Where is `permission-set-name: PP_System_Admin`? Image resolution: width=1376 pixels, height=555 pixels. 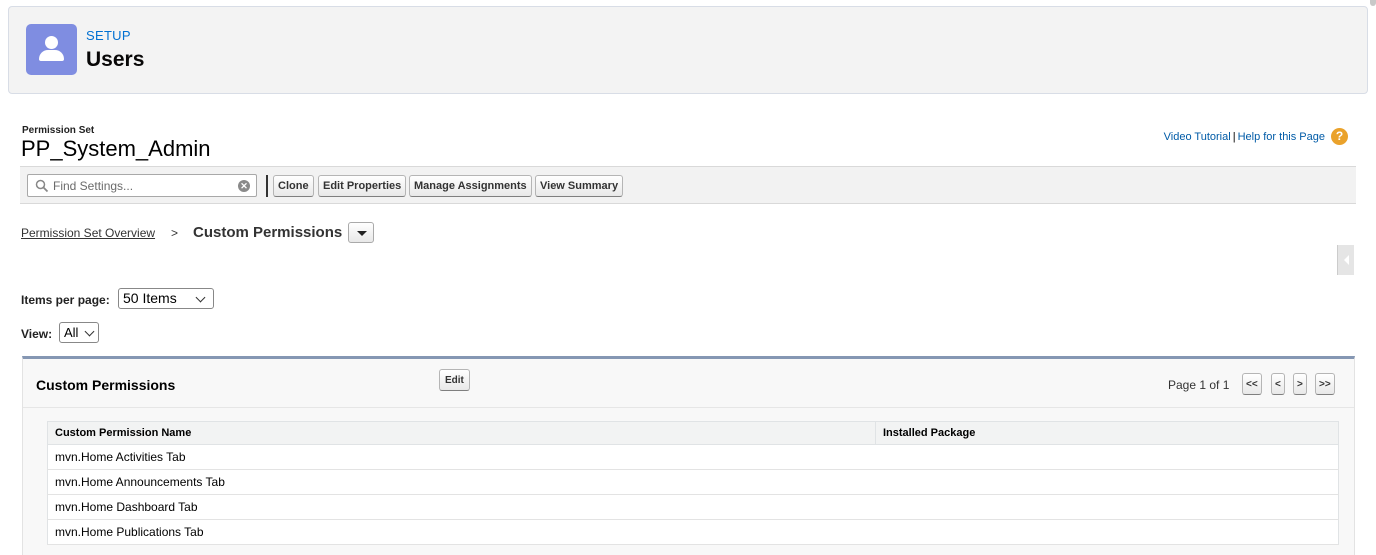
permission-set-name: PP_System_Admin is located at coordinates (116, 148).